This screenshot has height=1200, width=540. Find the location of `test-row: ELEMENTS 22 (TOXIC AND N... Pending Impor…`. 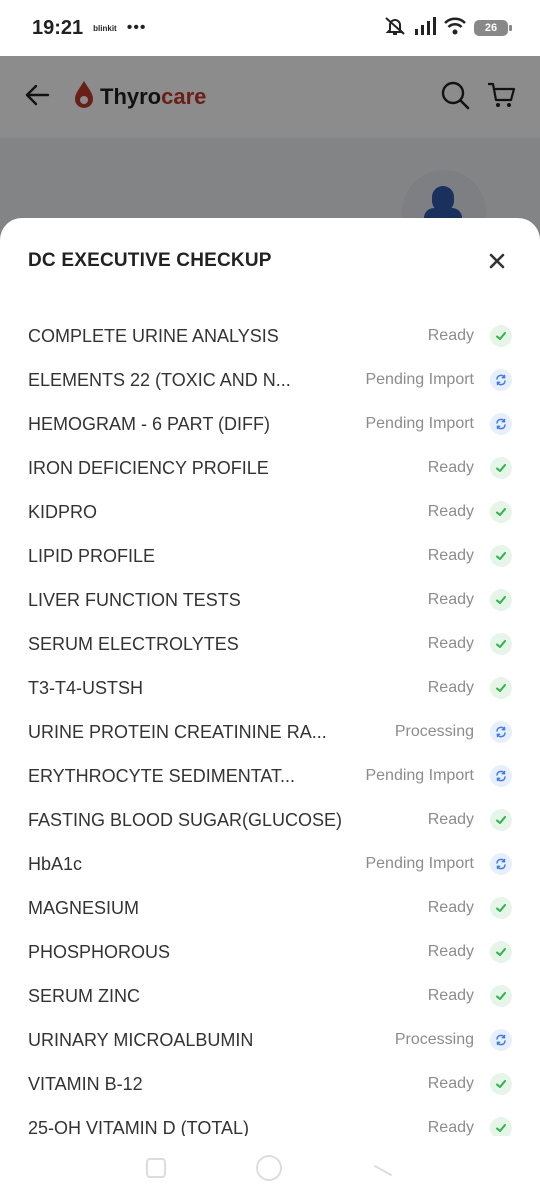

test-row: ELEMENTS 22 (TOXIC AND N... Pending Impor… is located at coordinates (270, 380).